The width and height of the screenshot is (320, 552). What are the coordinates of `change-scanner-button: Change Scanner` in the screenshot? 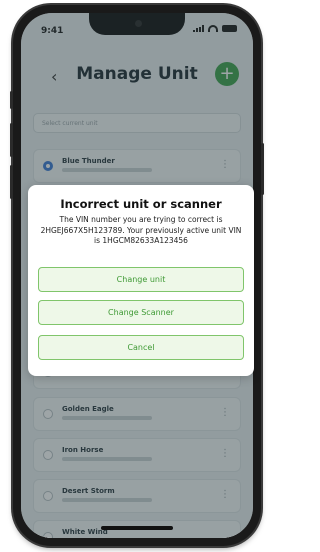 It's located at (141, 312).